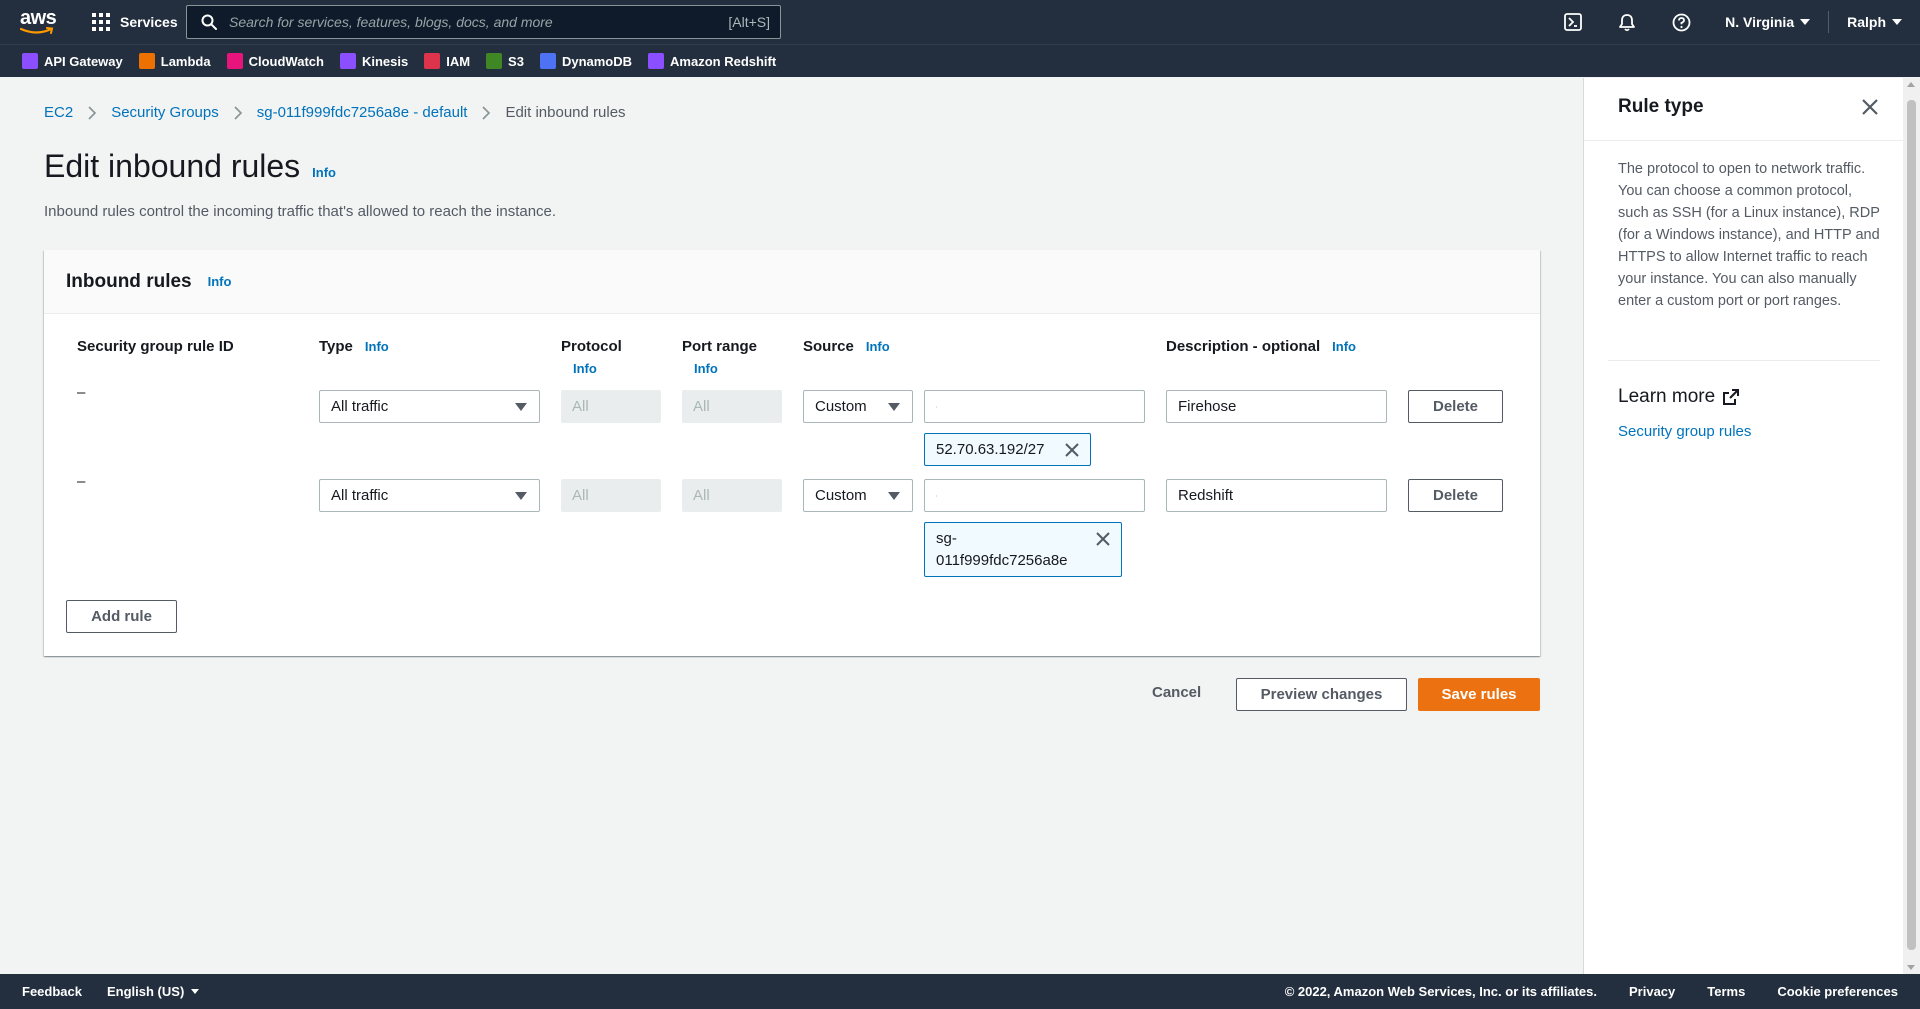 The width and height of the screenshot is (1920, 1009). I want to click on source-info-link: Info, so click(878, 346).